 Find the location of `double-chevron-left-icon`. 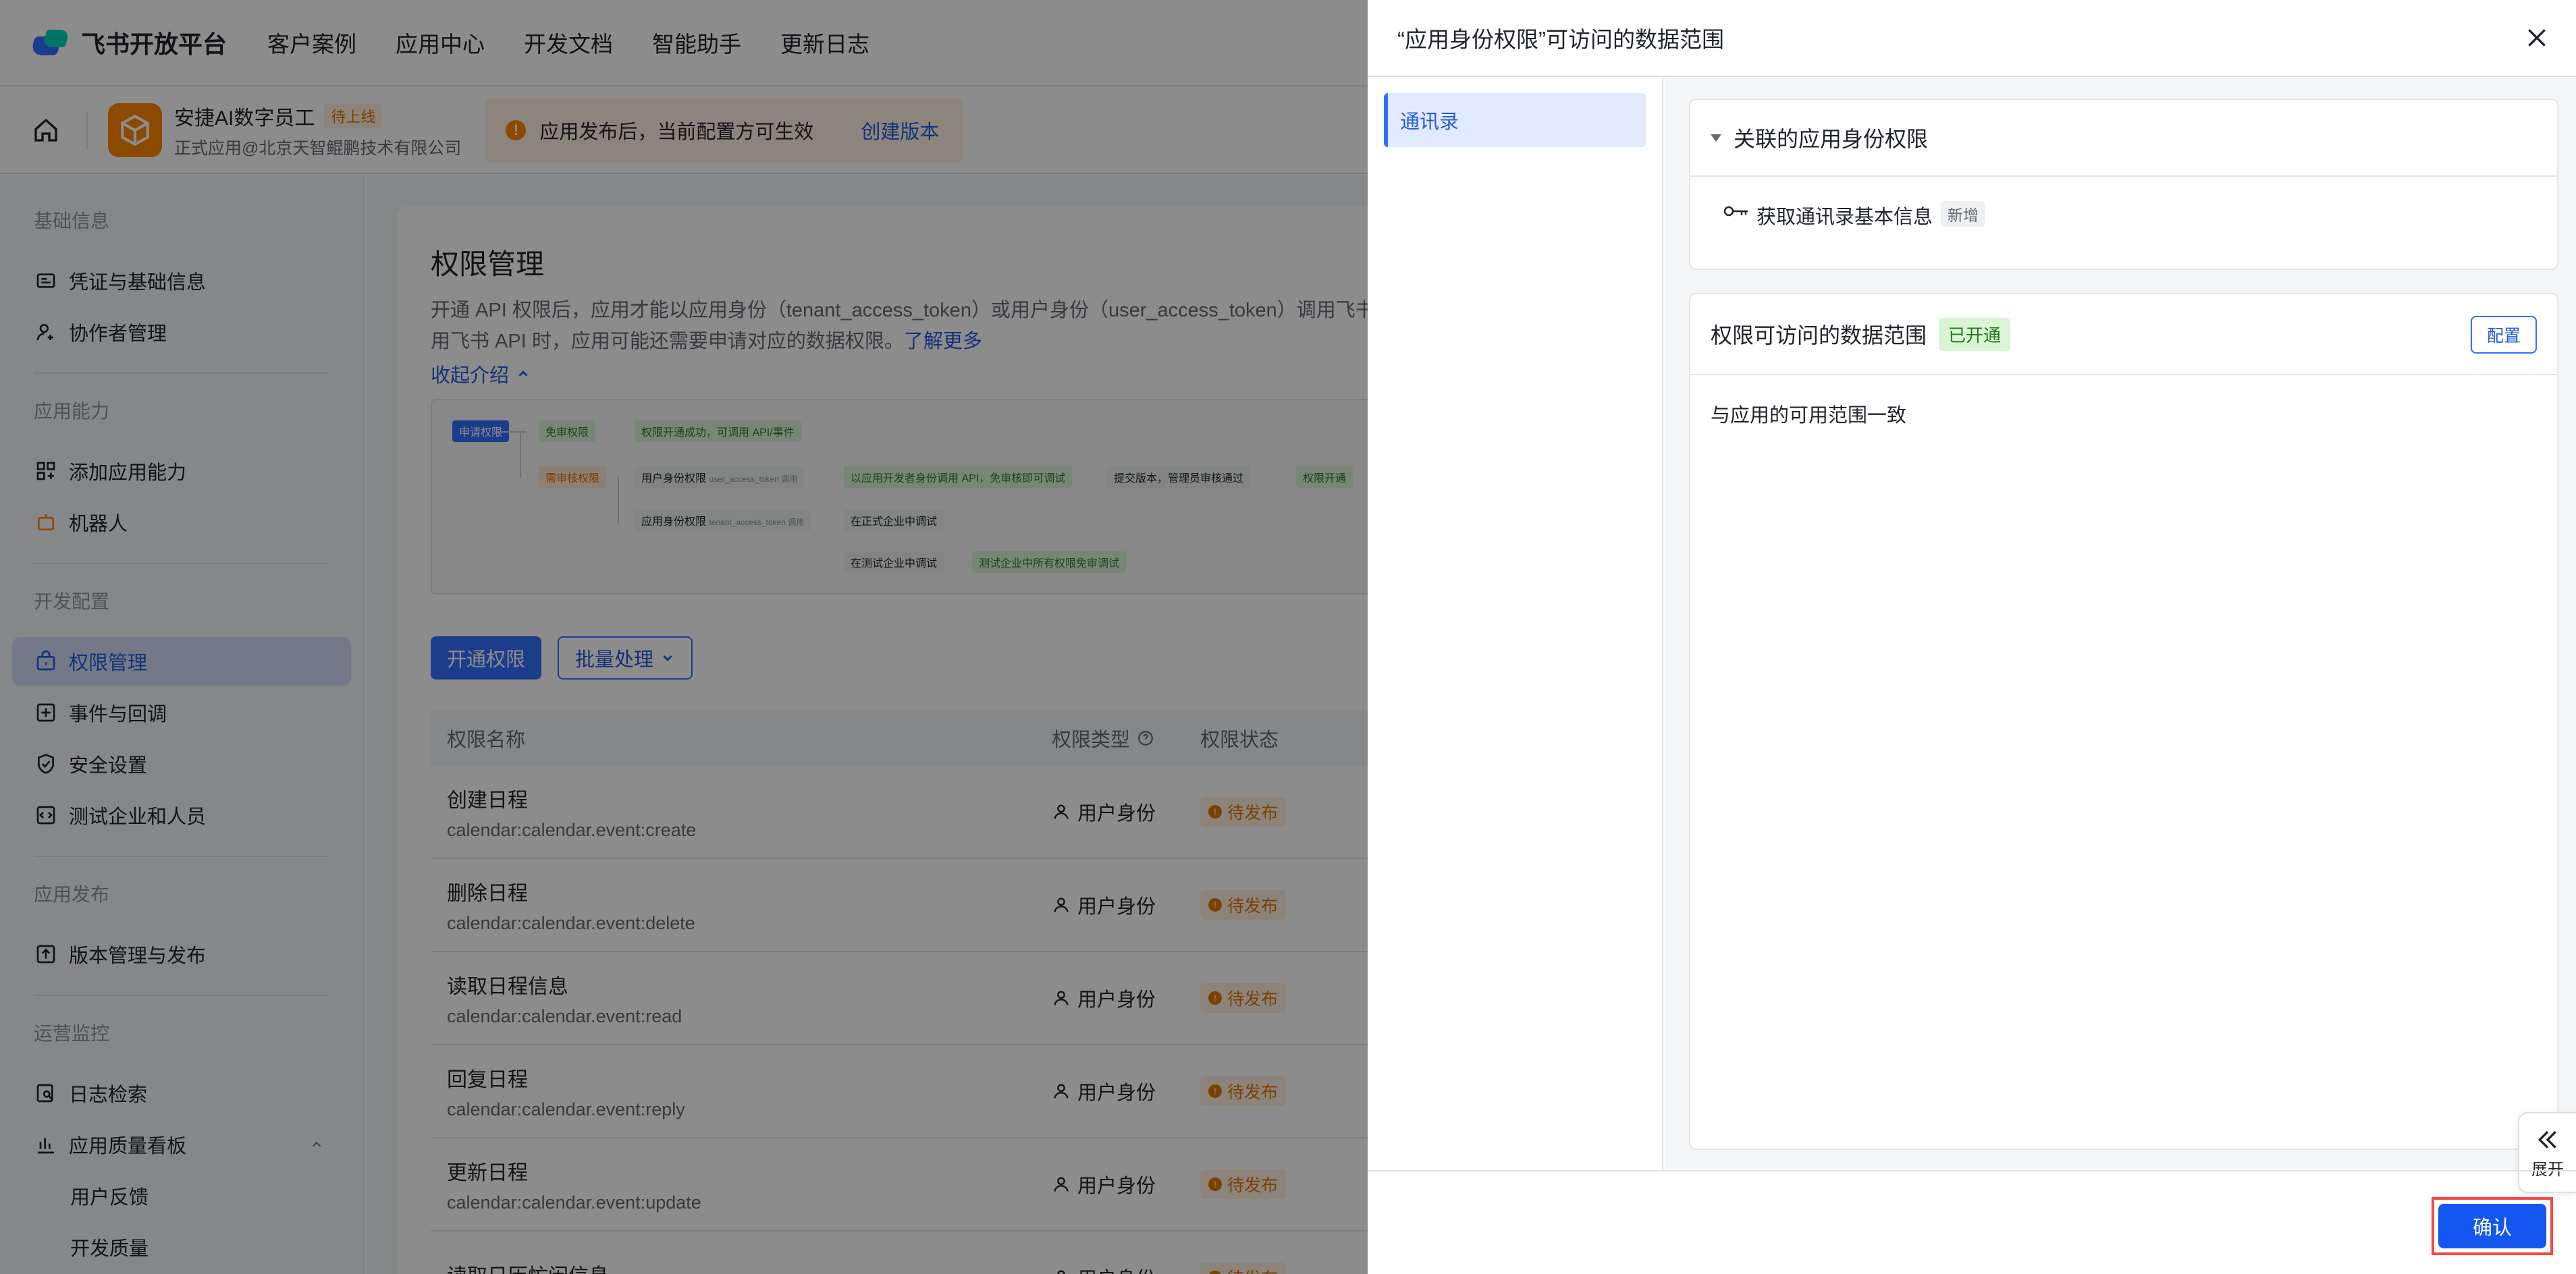

double-chevron-left-icon is located at coordinates (2547, 1139).